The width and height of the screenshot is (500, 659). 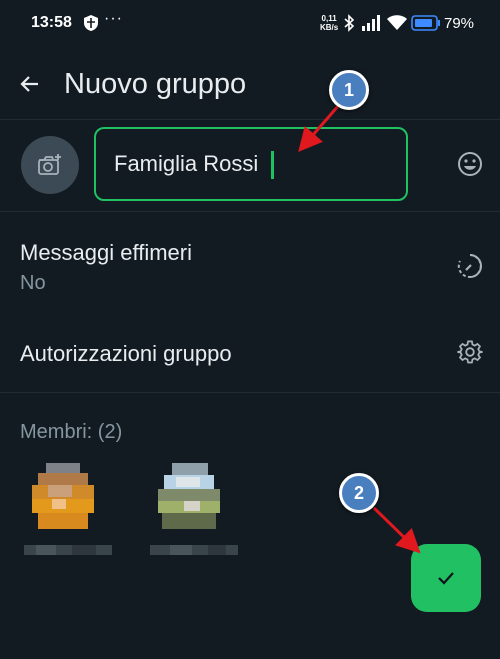 I want to click on battery-percent: 79%, so click(x=459, y=23).